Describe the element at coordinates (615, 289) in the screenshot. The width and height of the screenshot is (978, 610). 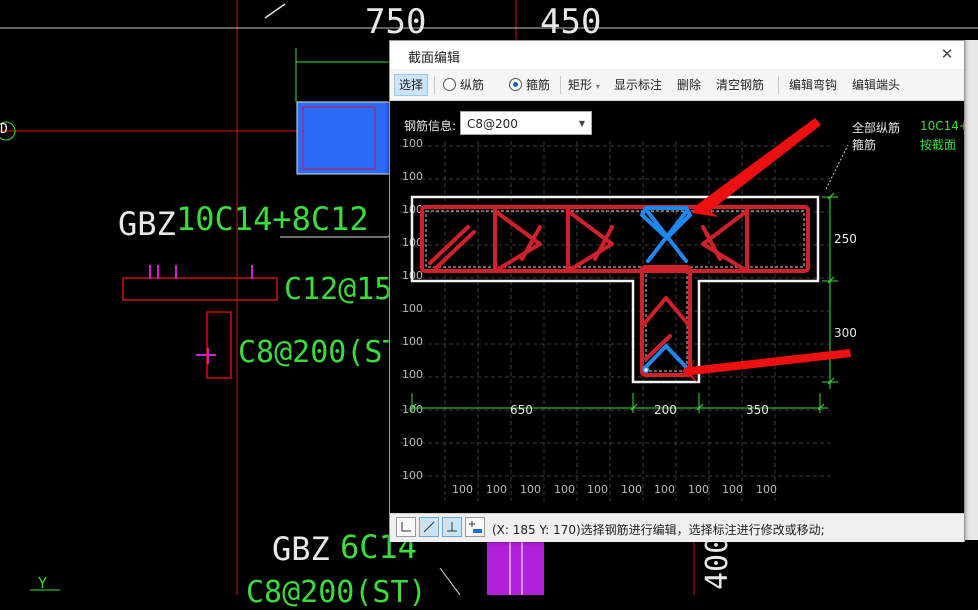
I see `t-section-outline` at that location.